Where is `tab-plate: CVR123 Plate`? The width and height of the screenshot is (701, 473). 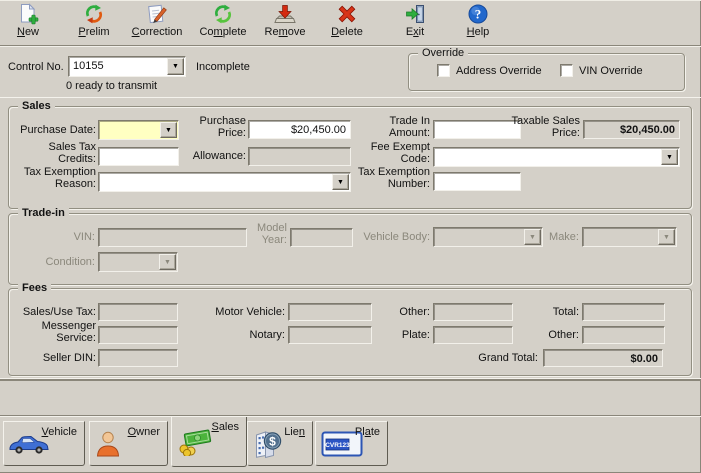 tab-plate: CVR123 Plate is located at coordinates (351, 443).